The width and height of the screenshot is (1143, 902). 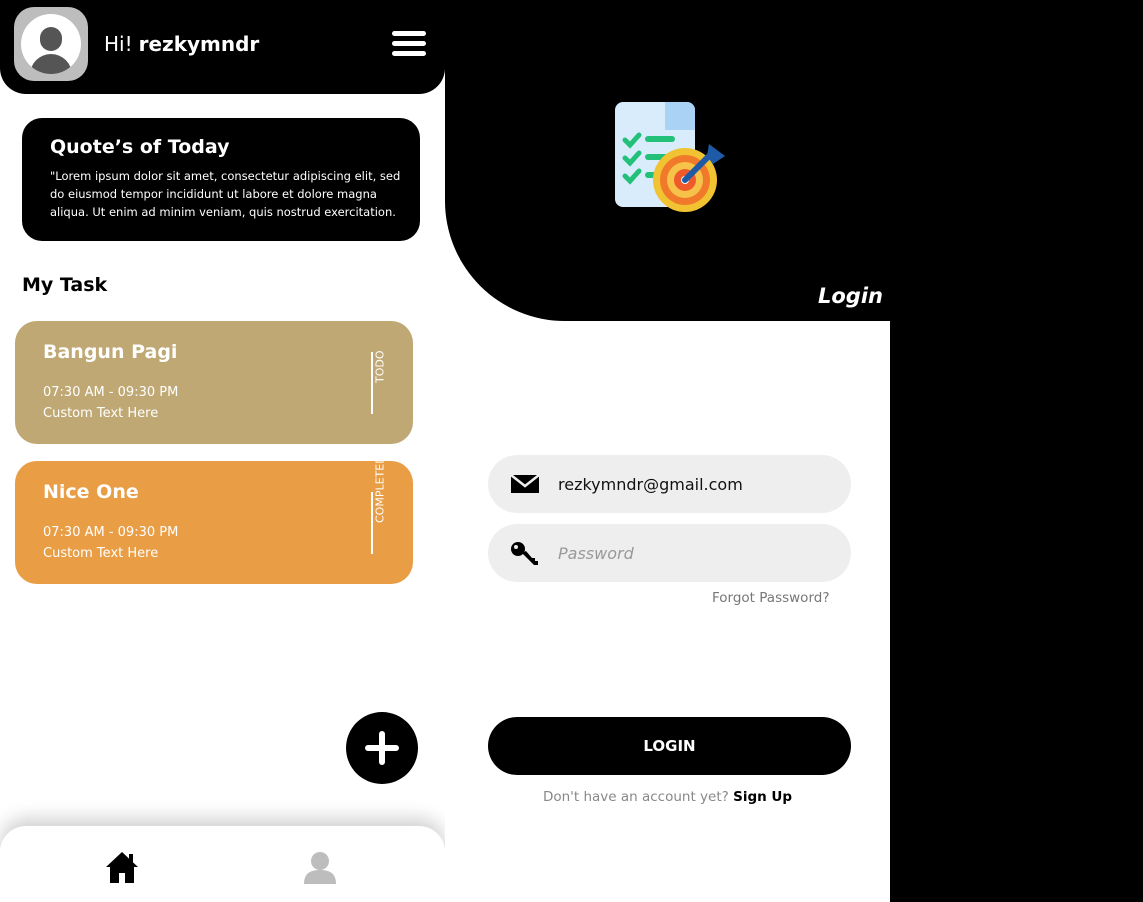 I want to click on signup-prompt-text: Don't have an account yet?, so click(x=635, y=797).